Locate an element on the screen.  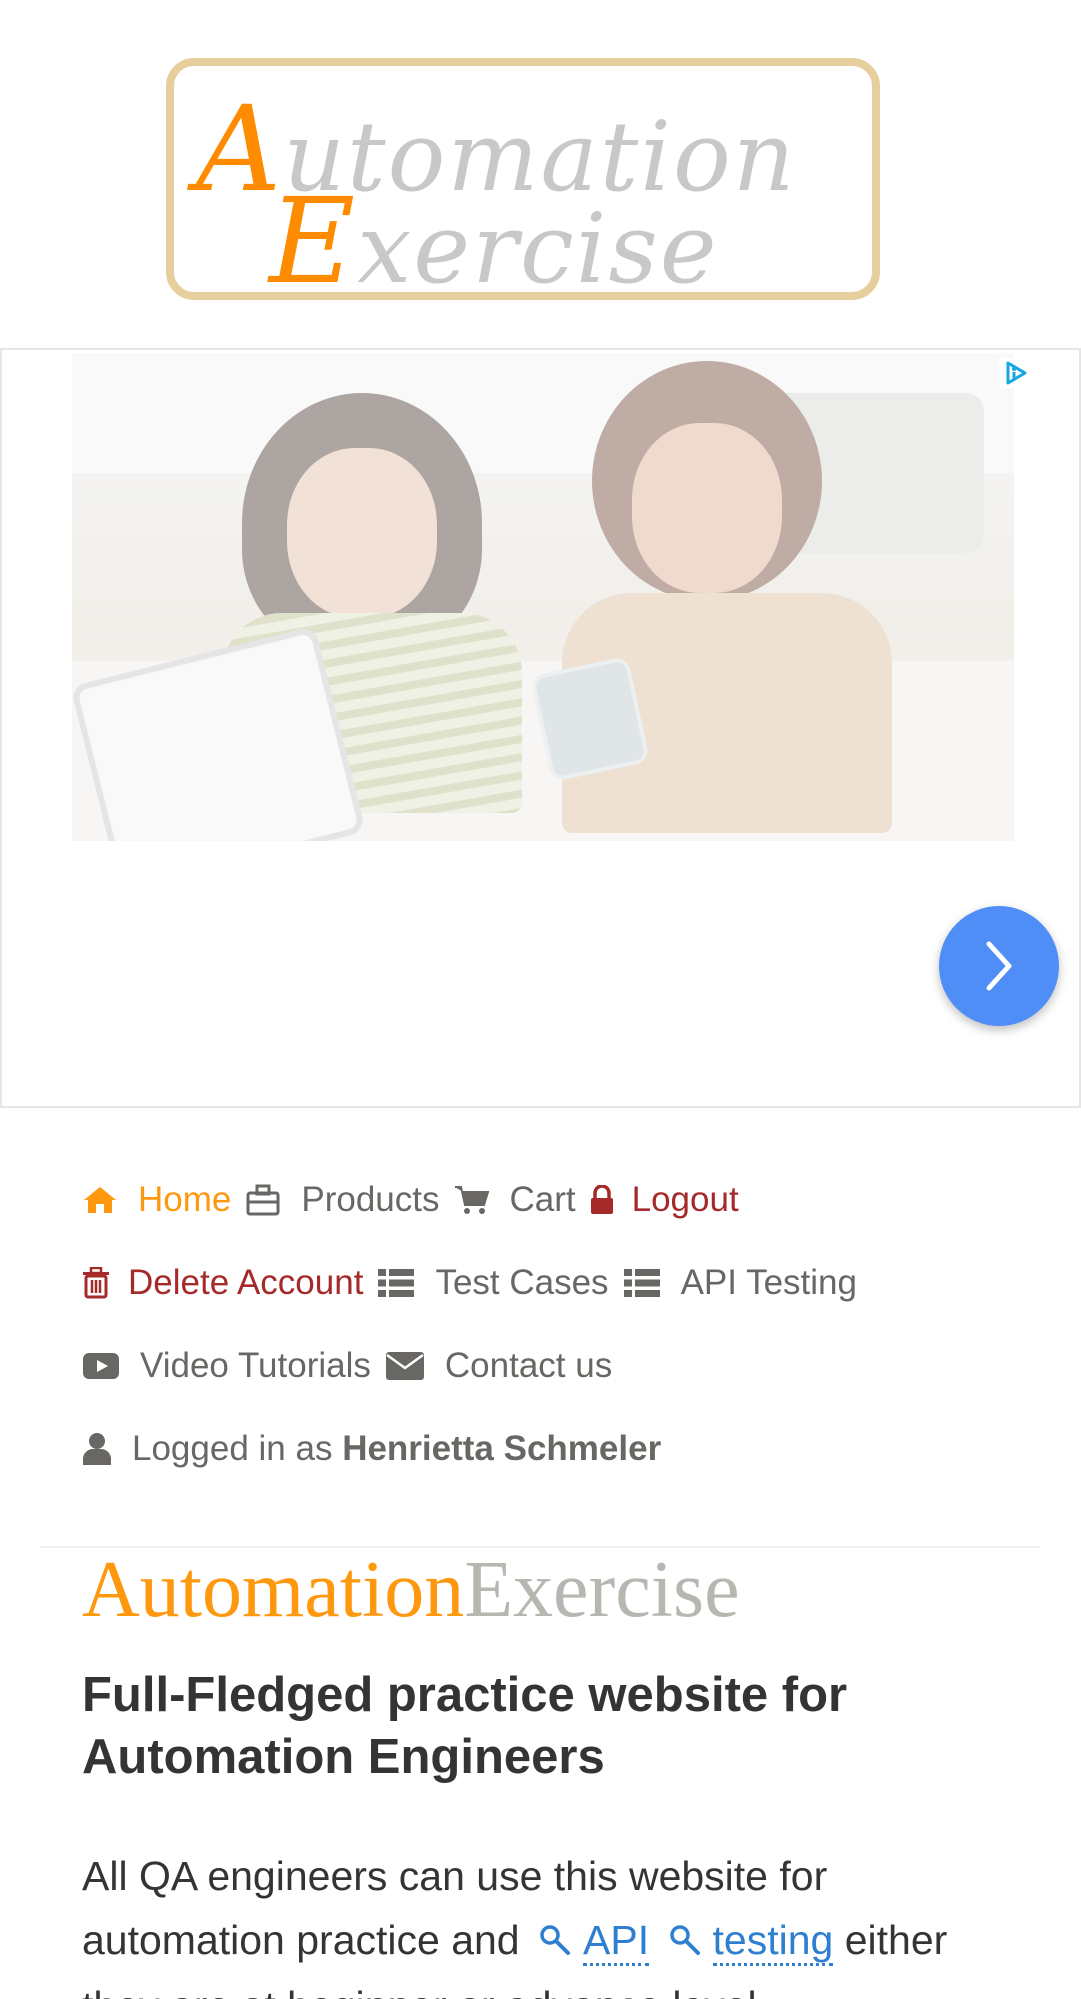
trash-icon is located at coordinates (96, 1282).